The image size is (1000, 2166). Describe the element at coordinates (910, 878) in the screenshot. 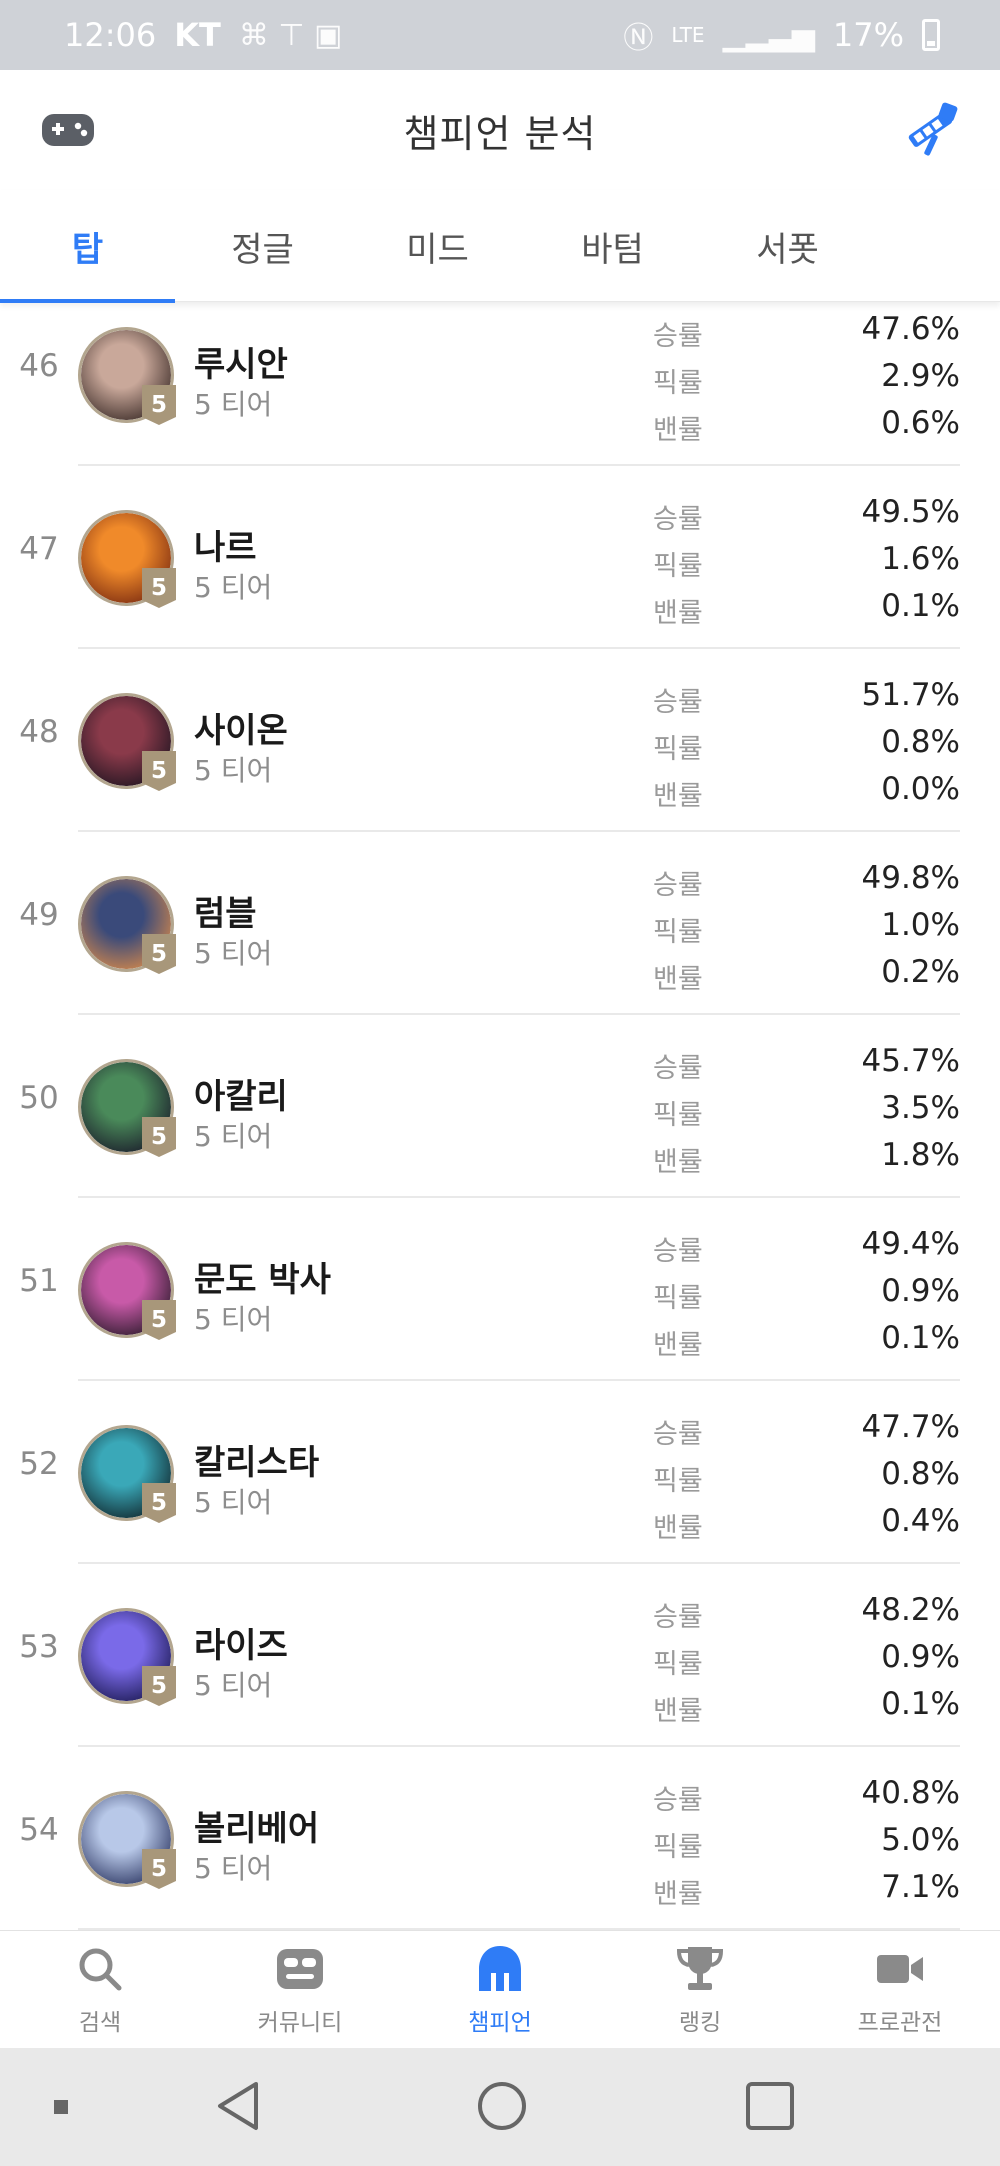

I see `win-rate-value: 49.8%` at that location.